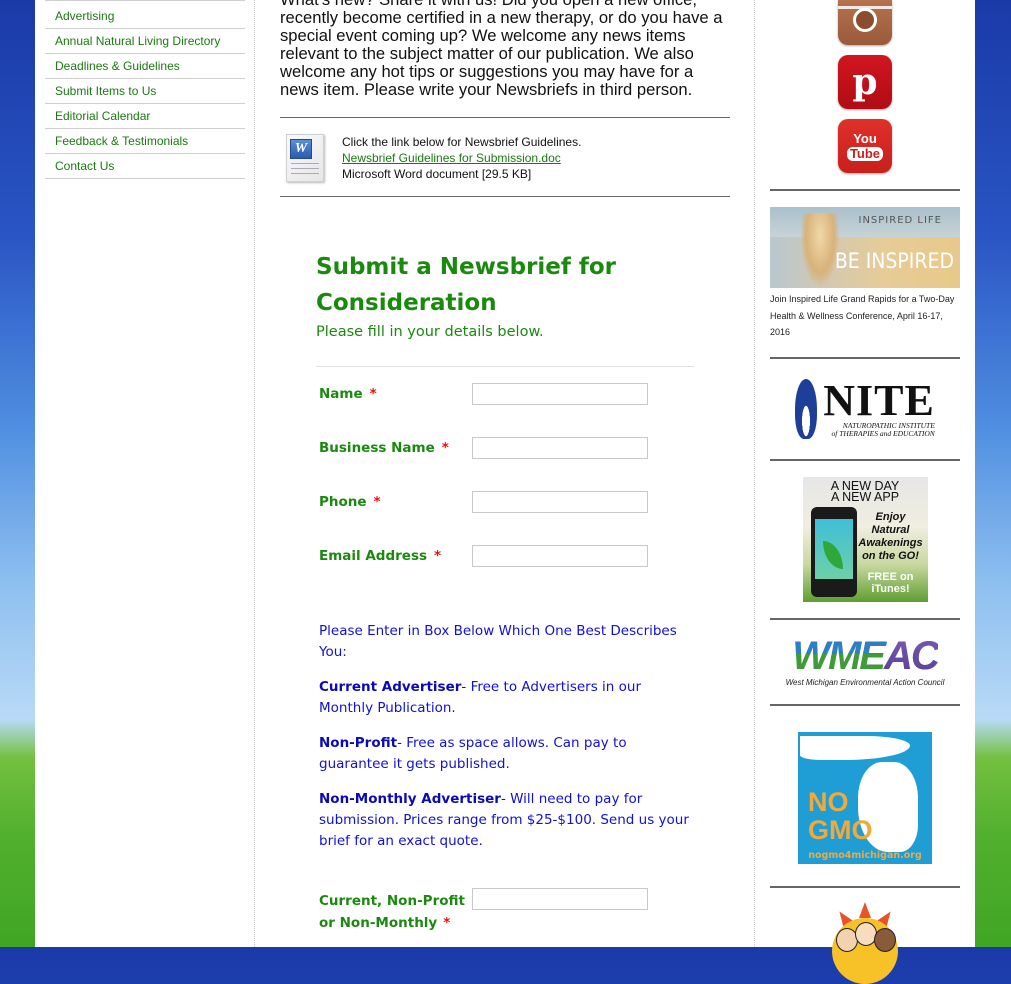 Image resolution: width=1011 pixels, height=984 pixels. Describe the element at coordinates (560, 502) in the screenshot. I see `phone-input` at that location.